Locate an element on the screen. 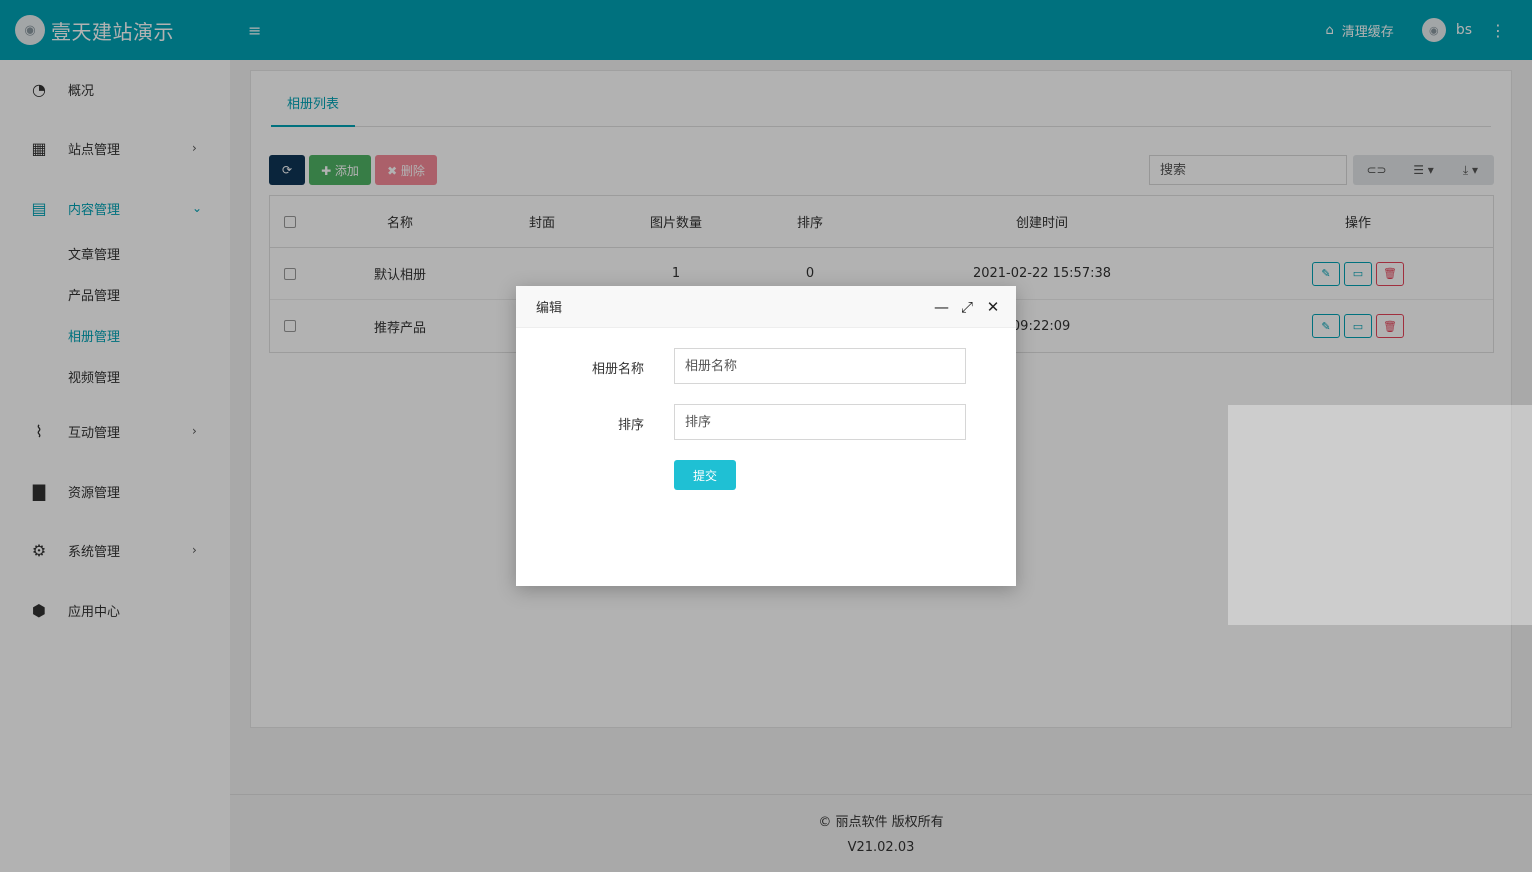 Image resolution: width=1532 pixels, height=872 pixels. dialog-header: 编辑 — ⤢ ✕ is located at coordinates (766, 307).